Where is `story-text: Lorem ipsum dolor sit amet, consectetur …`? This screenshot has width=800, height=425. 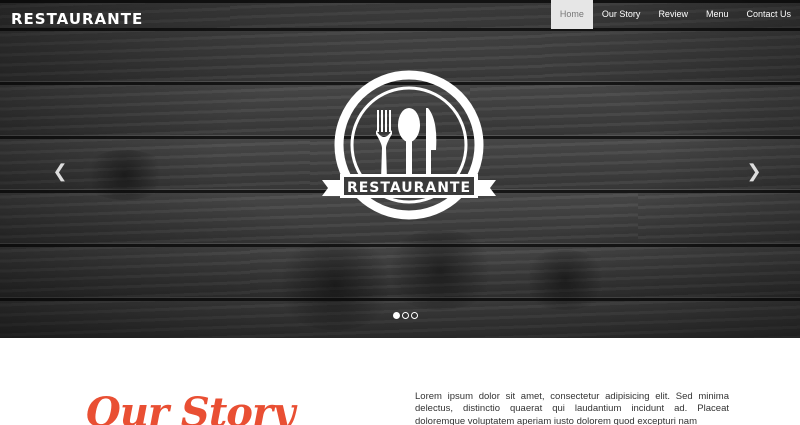
story-text: Lorem ipsum dolor sit amet, consectetur … is located at coordinates (572, 408).